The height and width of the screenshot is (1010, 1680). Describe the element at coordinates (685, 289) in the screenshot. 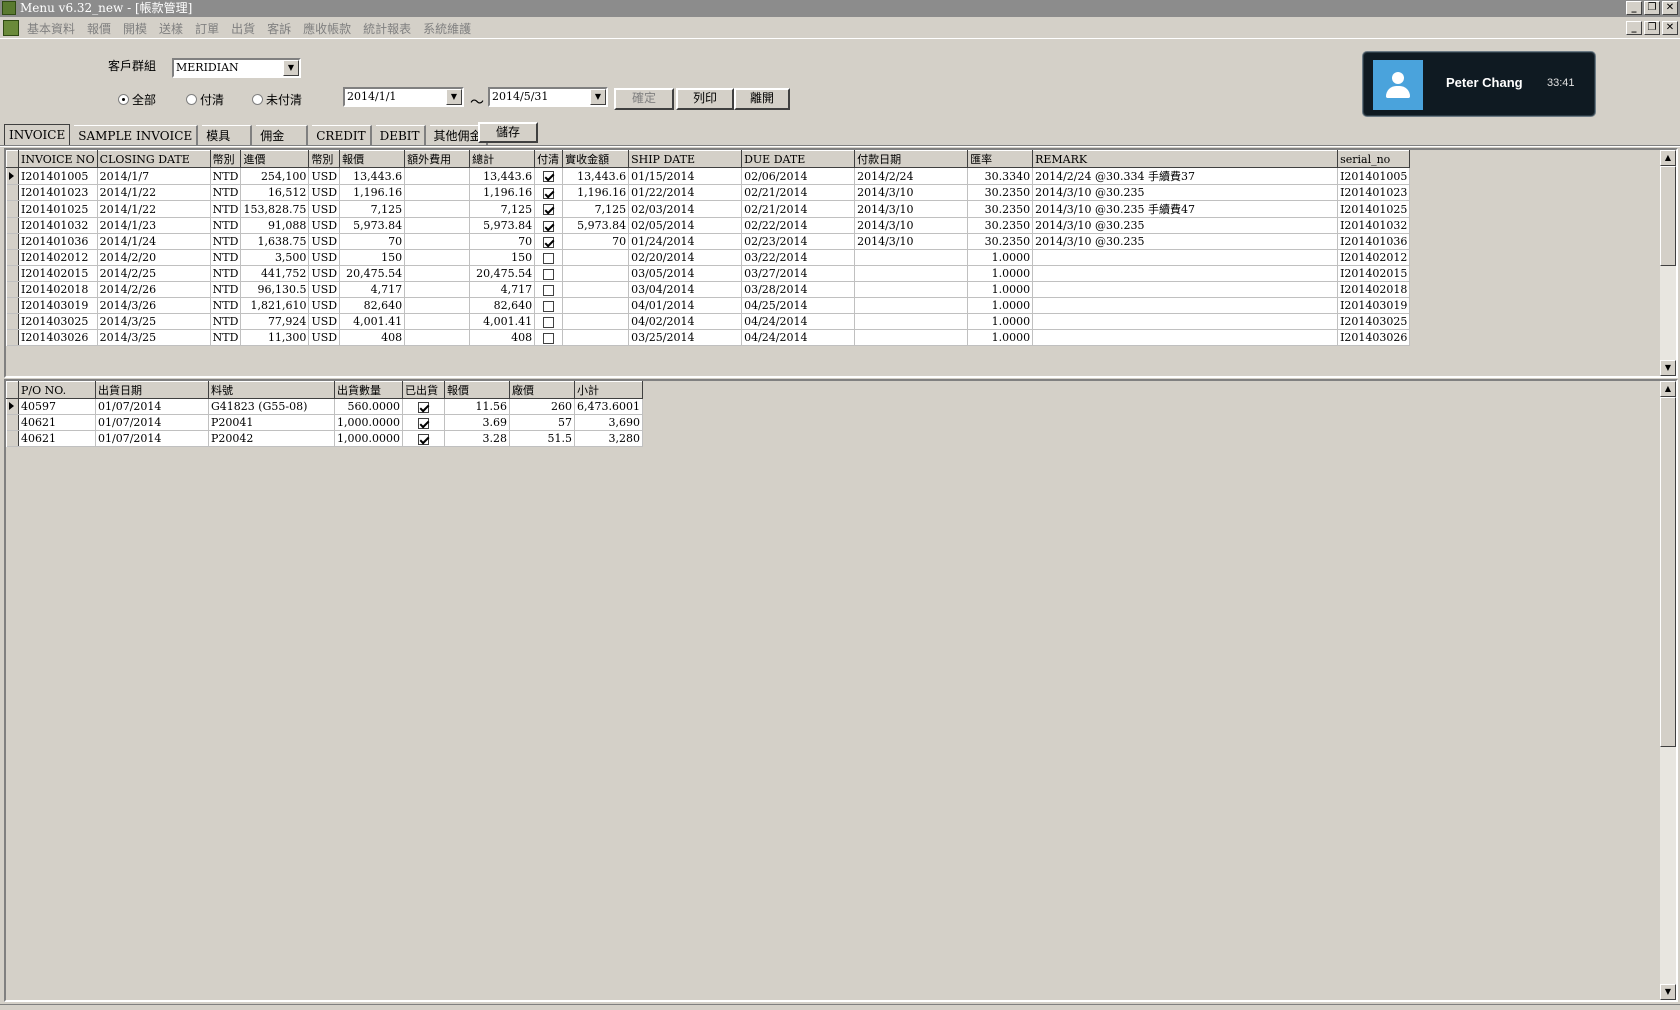

I see `table-cell: 03/04/2014` at that location.